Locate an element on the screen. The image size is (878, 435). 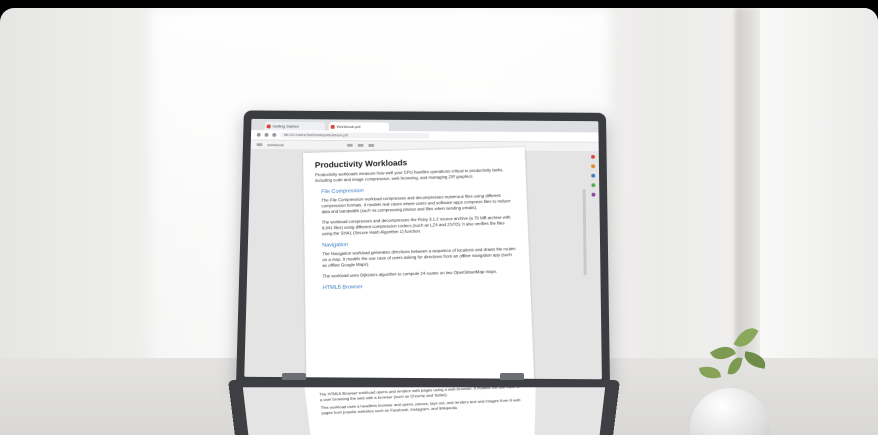
zoom-out-icon is located at coordinates (350, 145).